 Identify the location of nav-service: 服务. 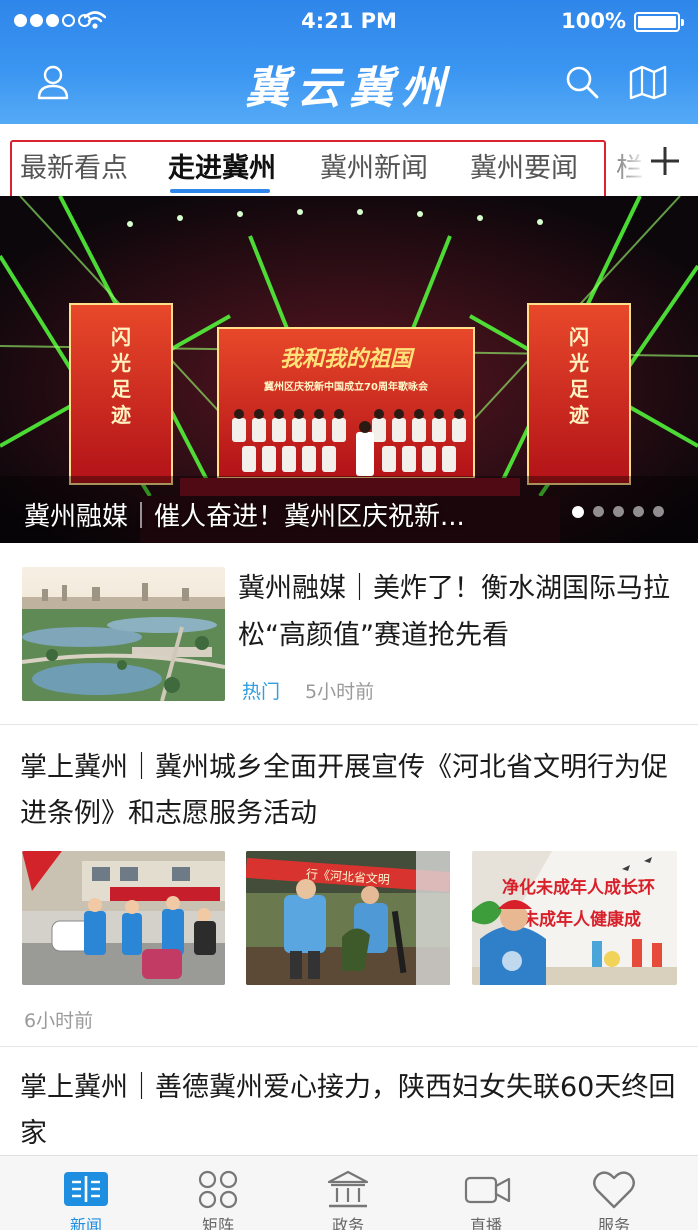
(614, 1193).